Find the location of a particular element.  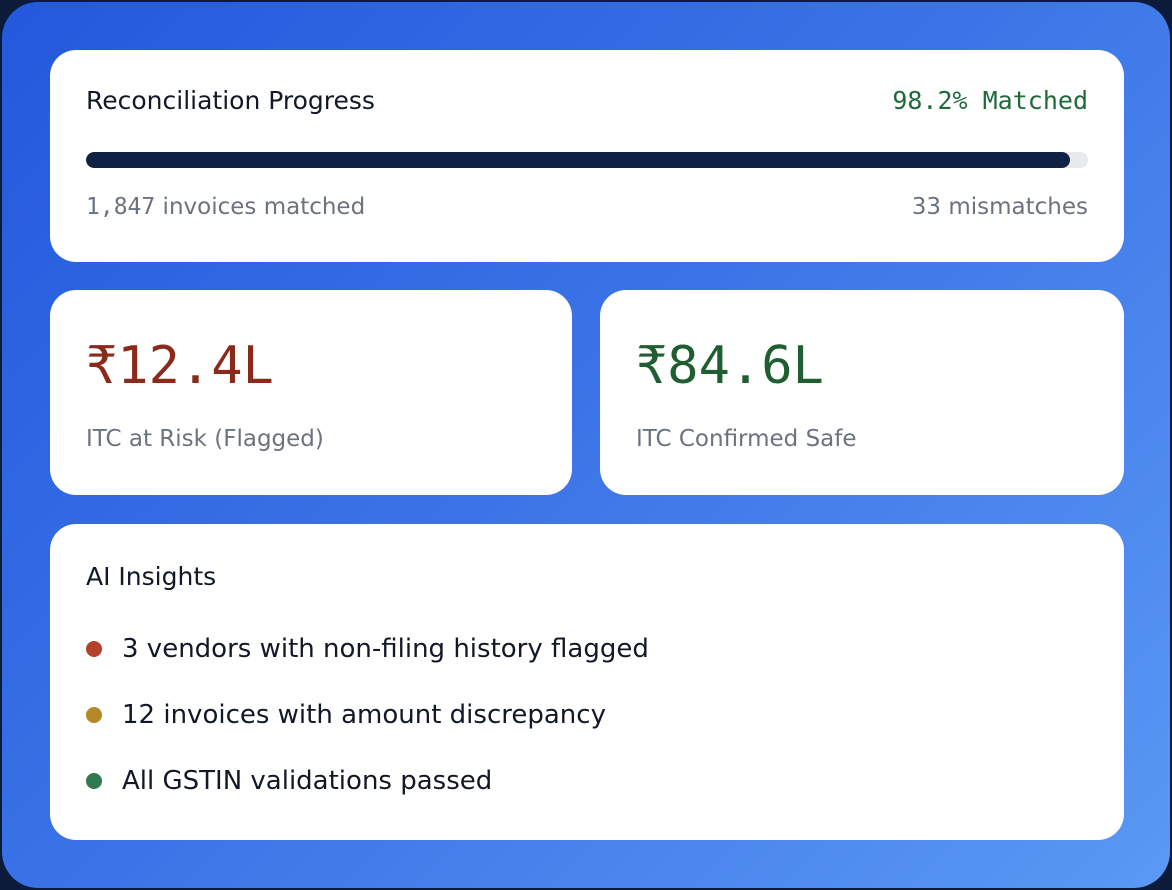

itc-confirmed-safe-label: ITC Confirmed Safe is located at coordinates (746, 439).